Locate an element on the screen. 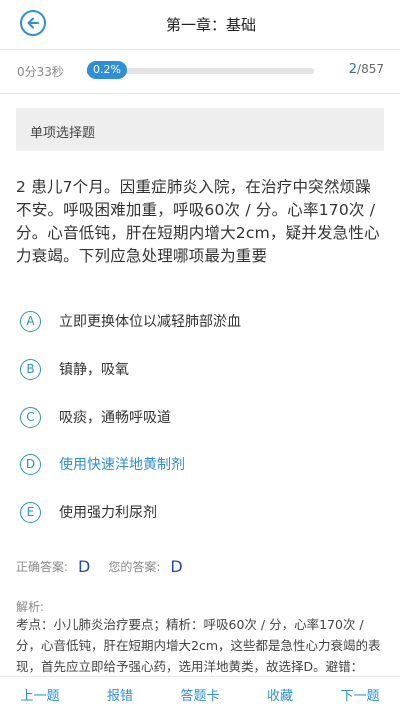  progress-percent-badge: 0.2% is located at coordinates (107, 70).